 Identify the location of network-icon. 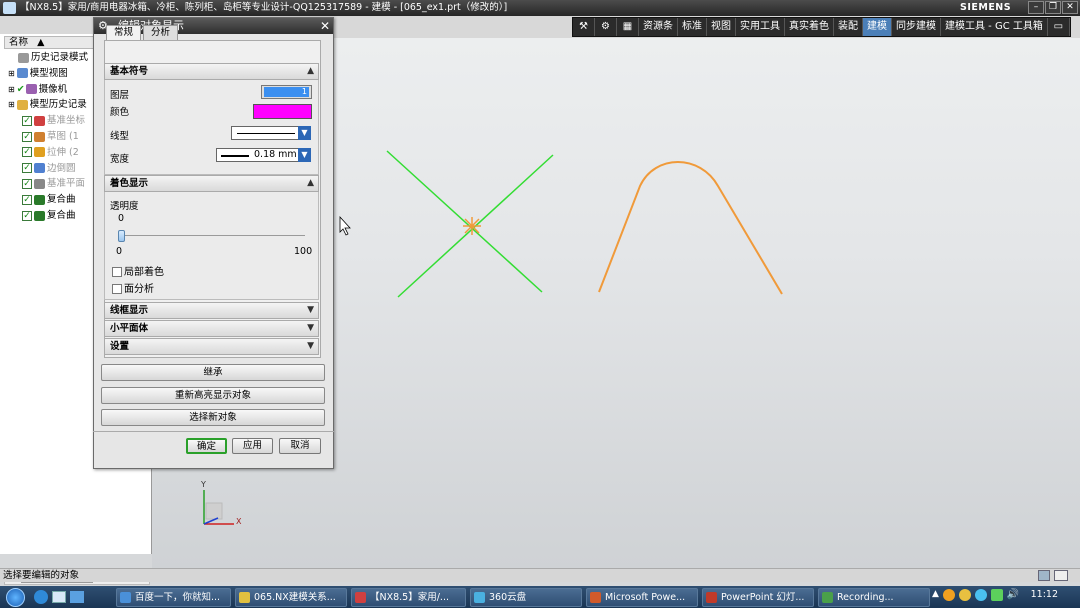
(980, 595).